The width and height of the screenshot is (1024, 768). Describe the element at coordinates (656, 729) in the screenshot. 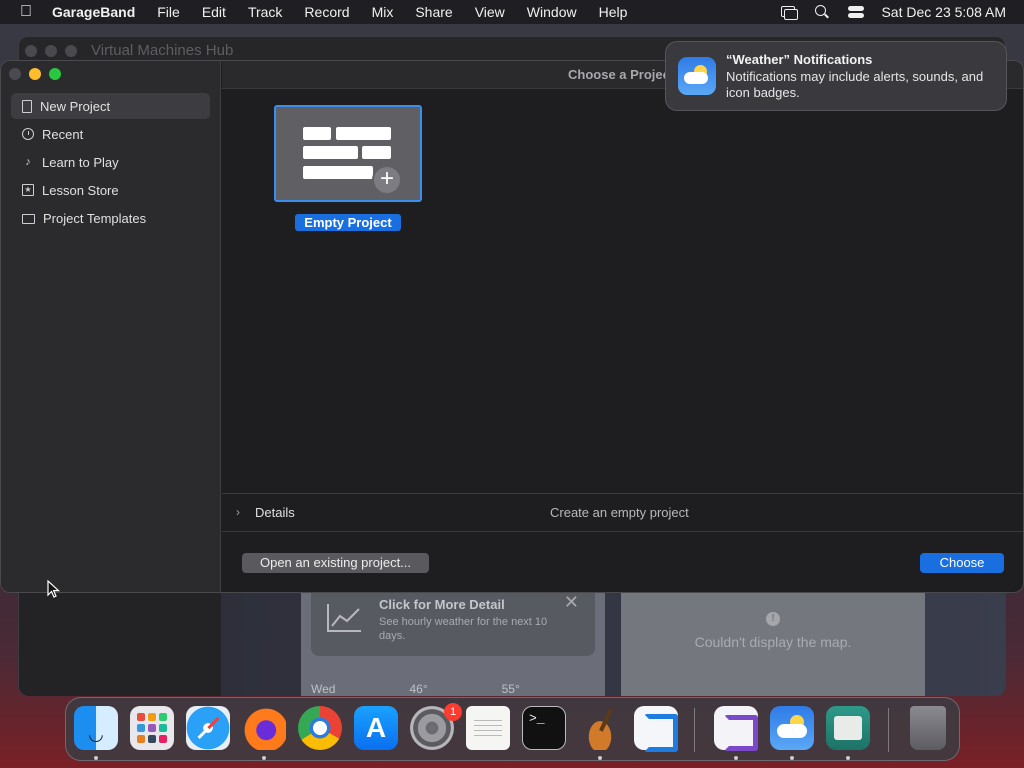

I see `vscode-icon` at that location.